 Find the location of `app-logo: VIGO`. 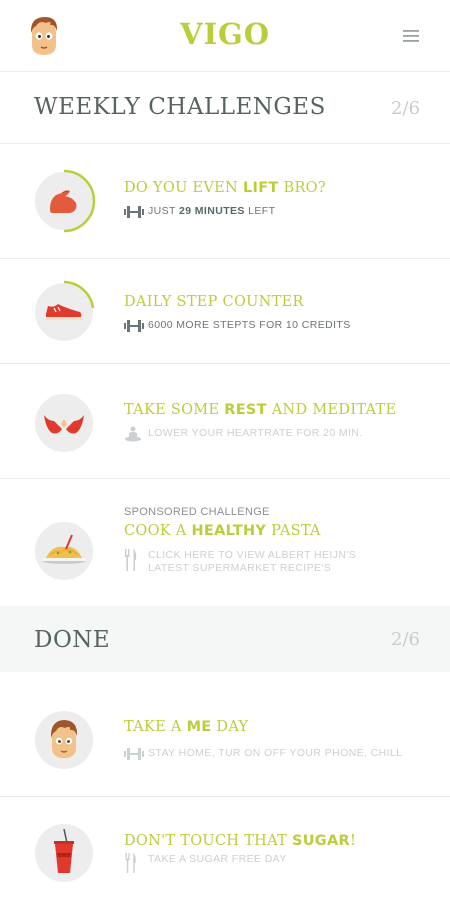

app-logo: VIGO is located at coordinates (225, 34).